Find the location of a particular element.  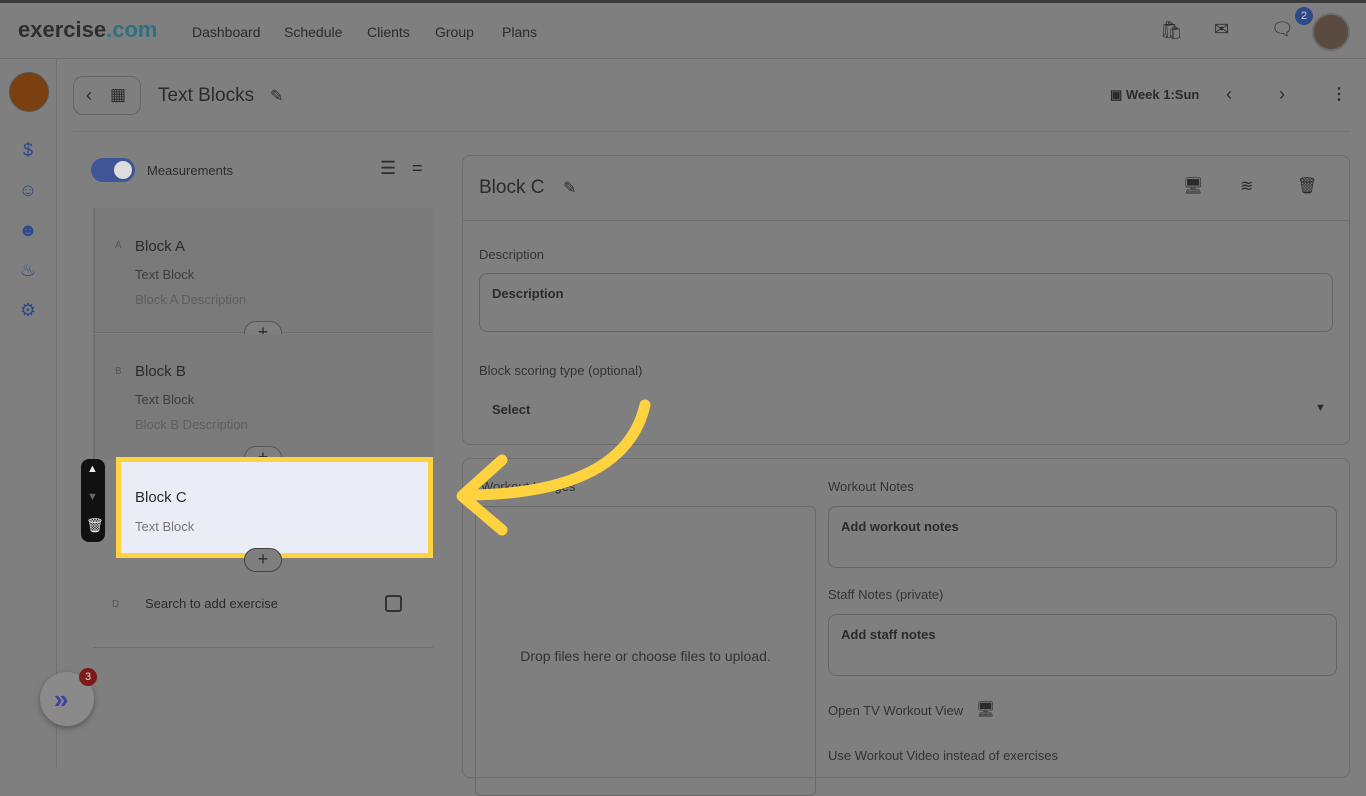

select-checkbox is located at coordinates (393, 603).